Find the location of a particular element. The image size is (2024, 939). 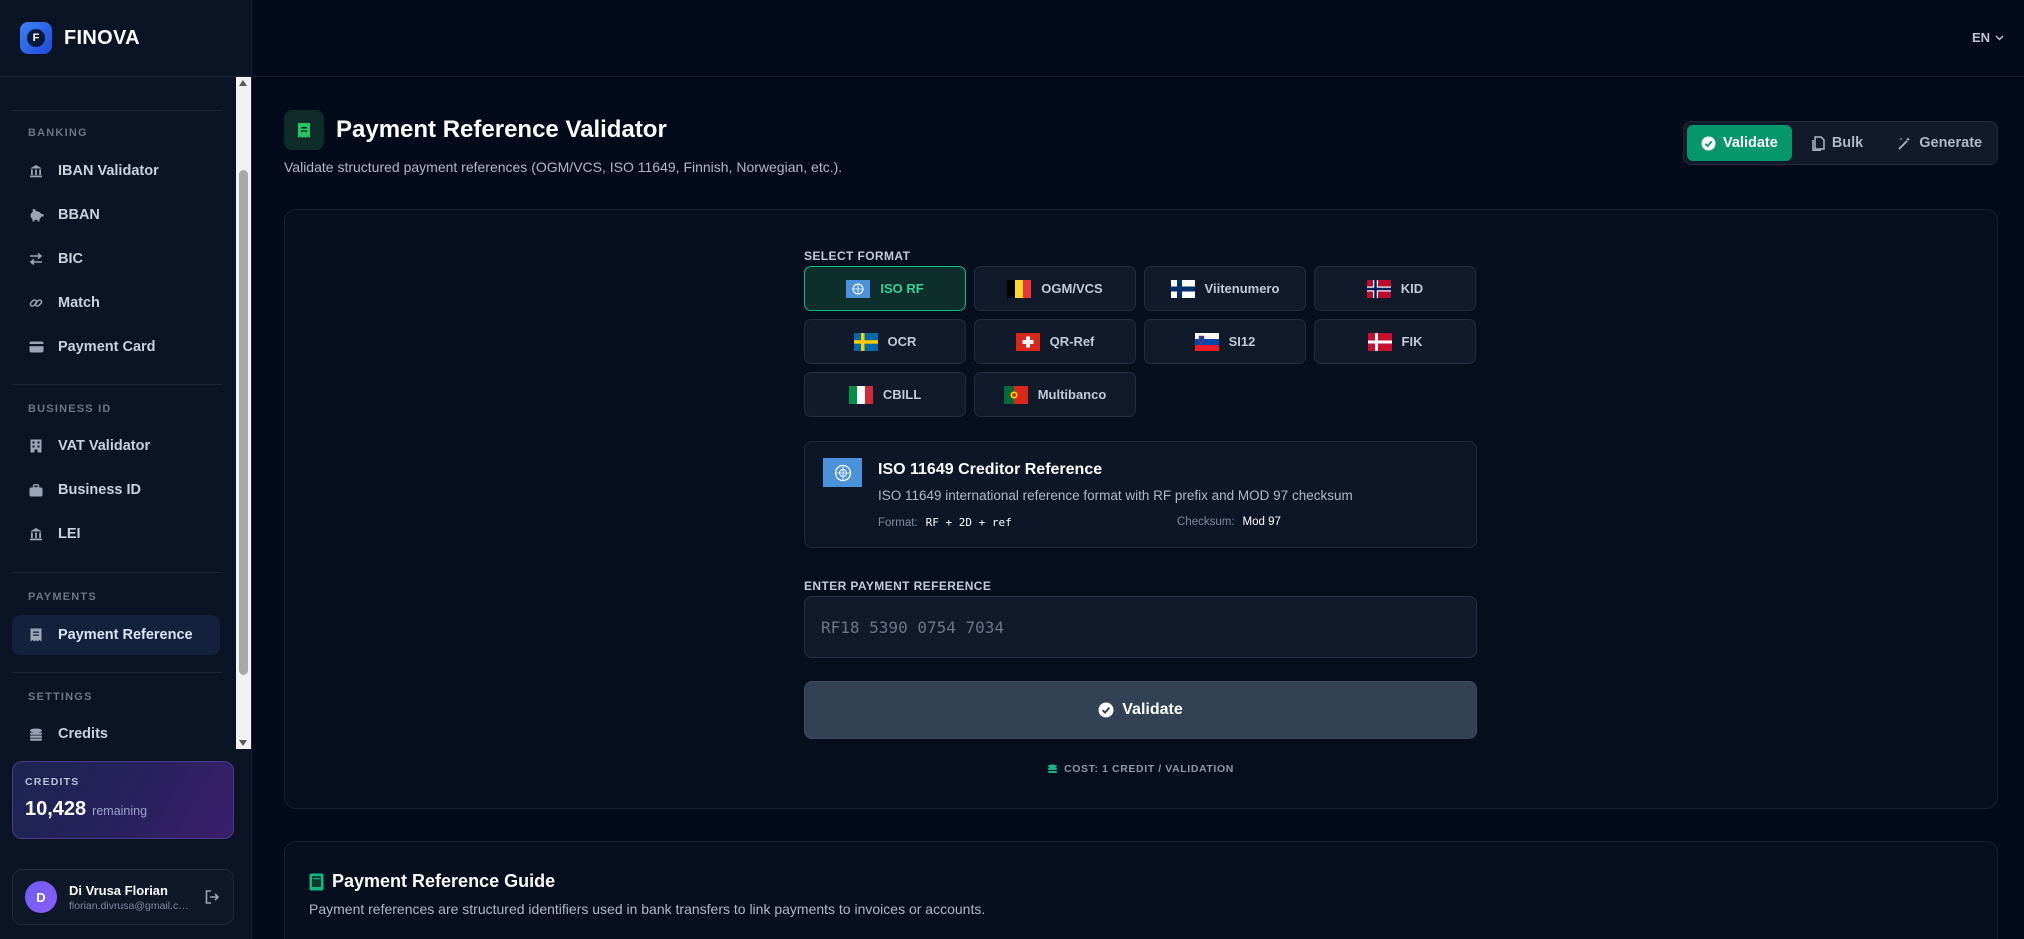

sidebar-item-payment-card: Payment Card is located at coordinates (116, 347).